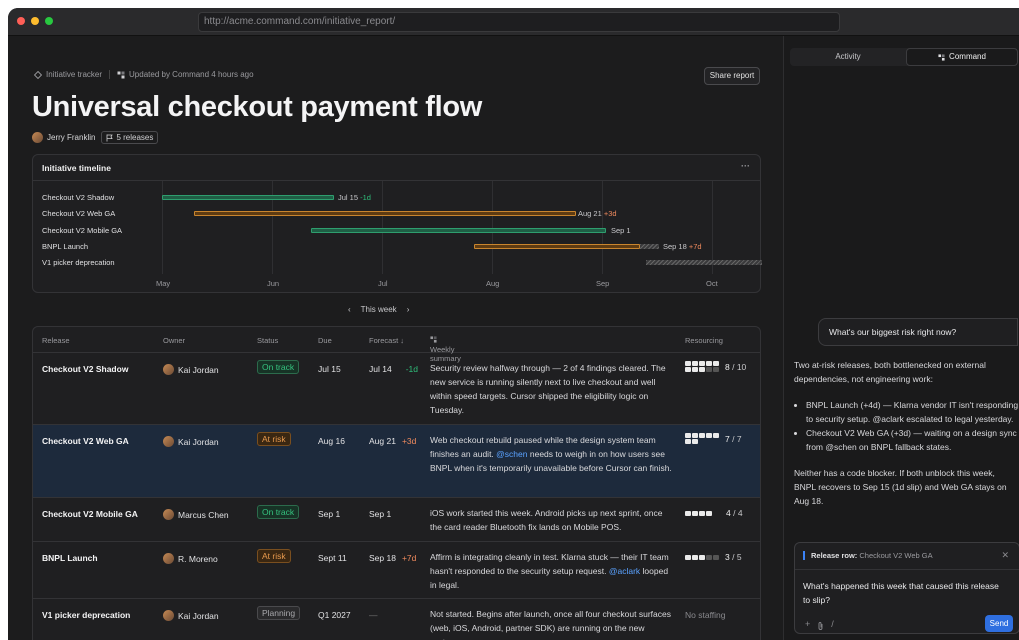  I want to click on timeline-month: May, so click(163, 283).